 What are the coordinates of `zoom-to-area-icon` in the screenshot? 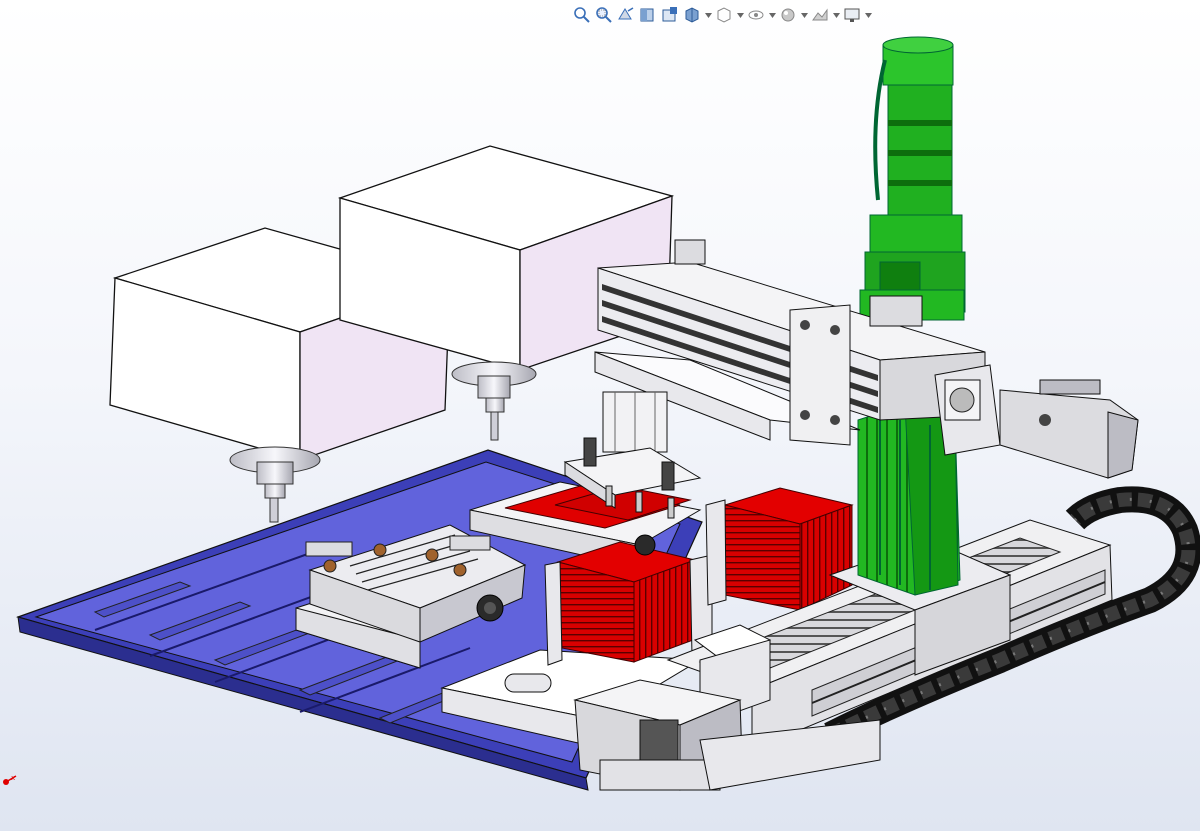 It's located at (604, 15).